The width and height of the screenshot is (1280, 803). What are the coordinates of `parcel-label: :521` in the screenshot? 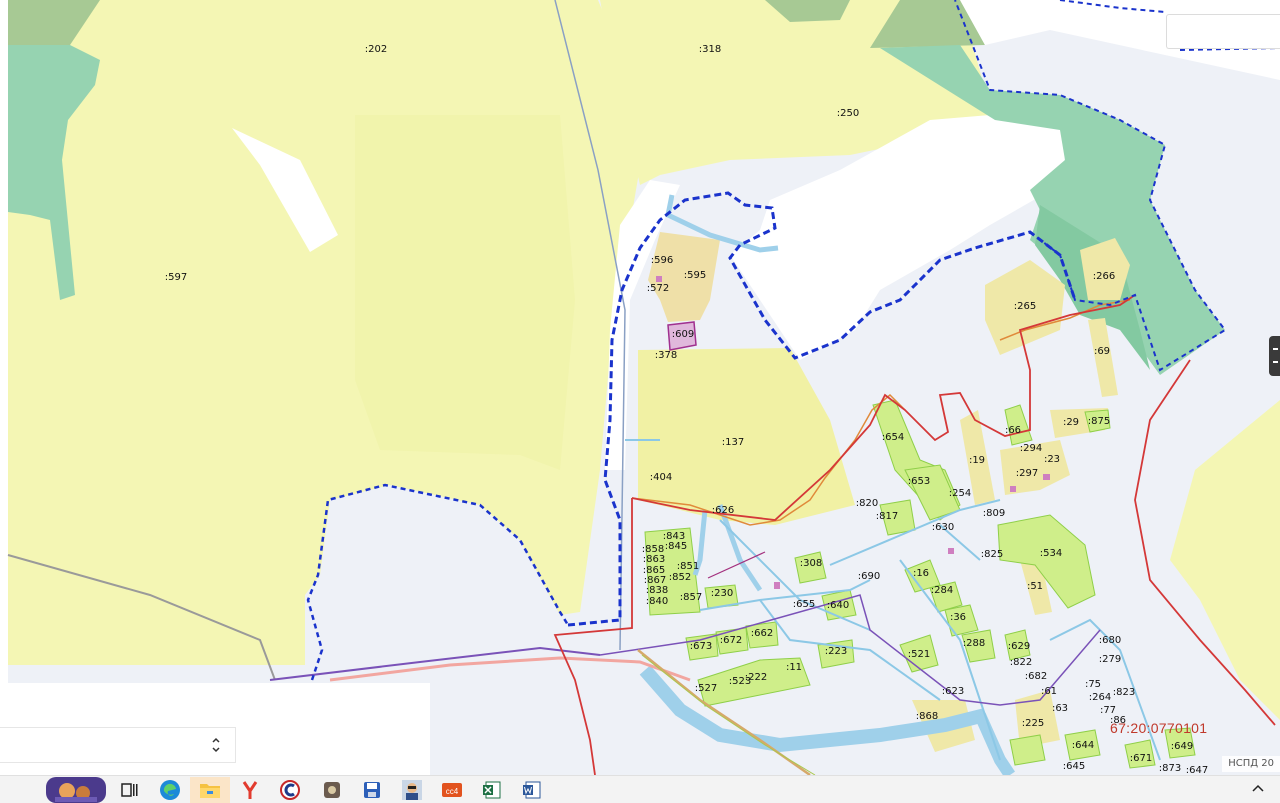 It's located at (919, 654).